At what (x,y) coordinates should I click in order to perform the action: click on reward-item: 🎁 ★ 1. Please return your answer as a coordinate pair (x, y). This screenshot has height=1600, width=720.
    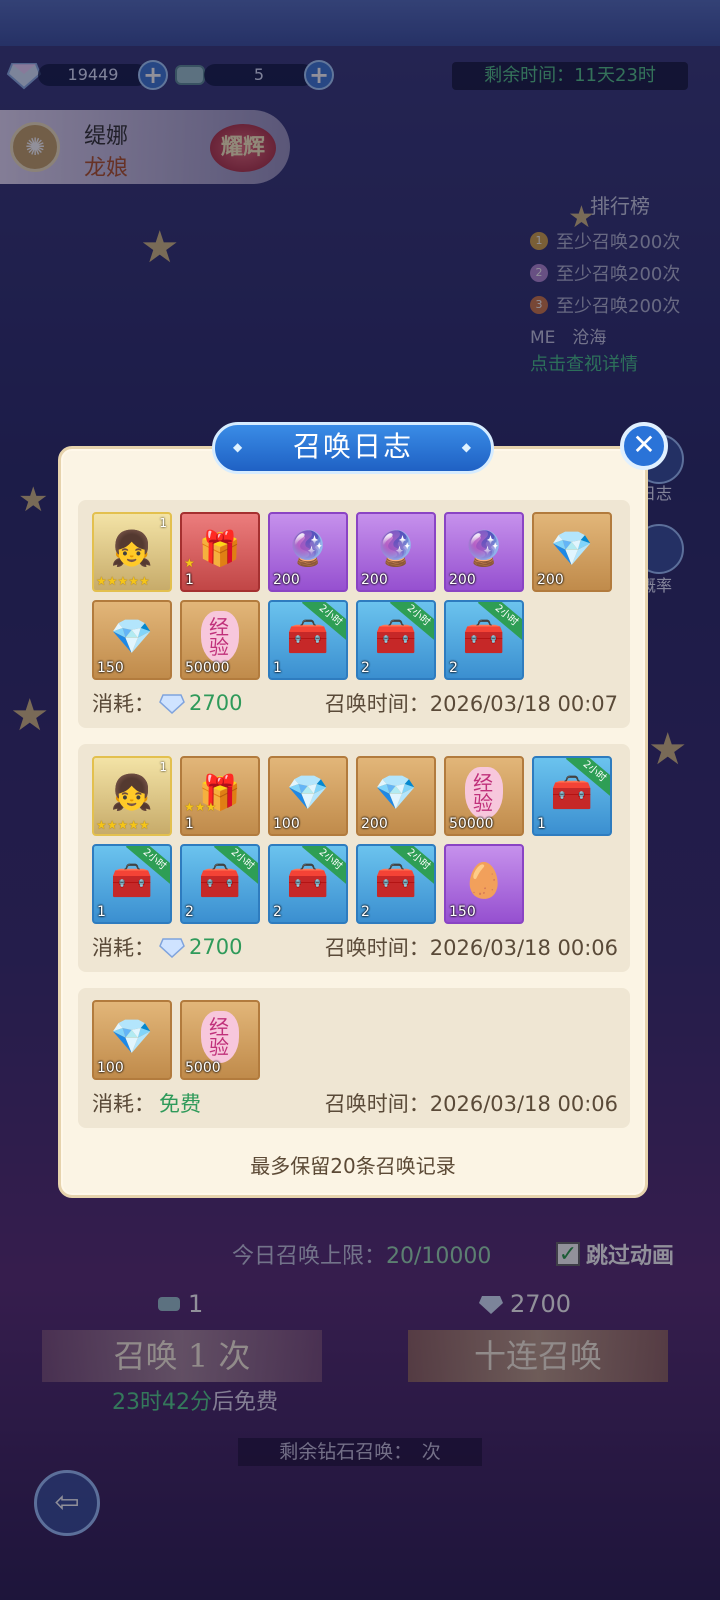
    Looking at the image, I should click on (220, 552).